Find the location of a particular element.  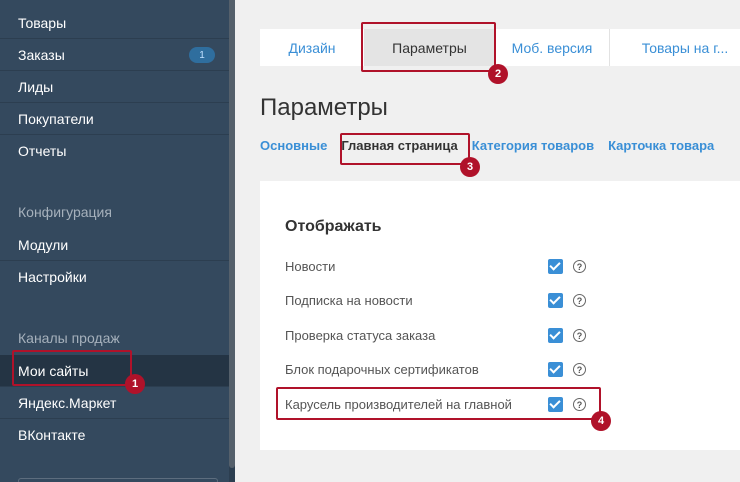

sidebar-item-products: Товары is located at coordinates (114, 23).